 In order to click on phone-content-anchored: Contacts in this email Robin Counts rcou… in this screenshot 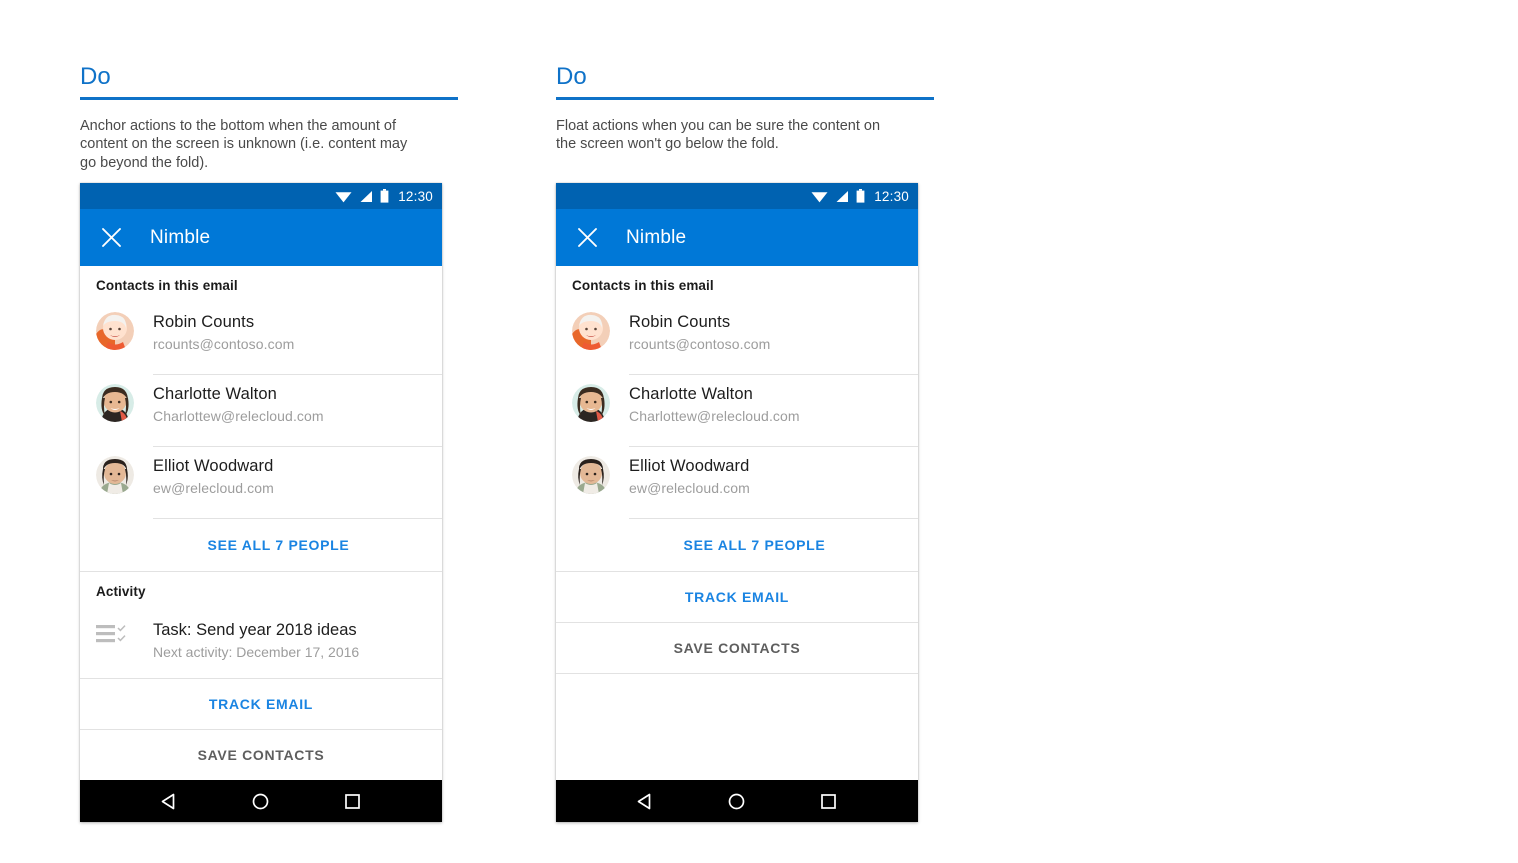, I will do `click(261, 523)`.